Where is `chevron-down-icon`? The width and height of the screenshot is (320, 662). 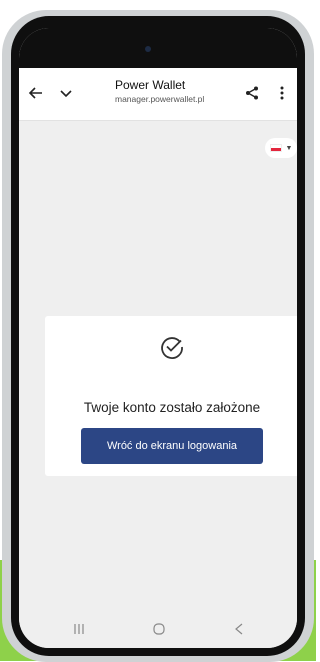 chevron-down-icon is located at coordinates (66, 93).